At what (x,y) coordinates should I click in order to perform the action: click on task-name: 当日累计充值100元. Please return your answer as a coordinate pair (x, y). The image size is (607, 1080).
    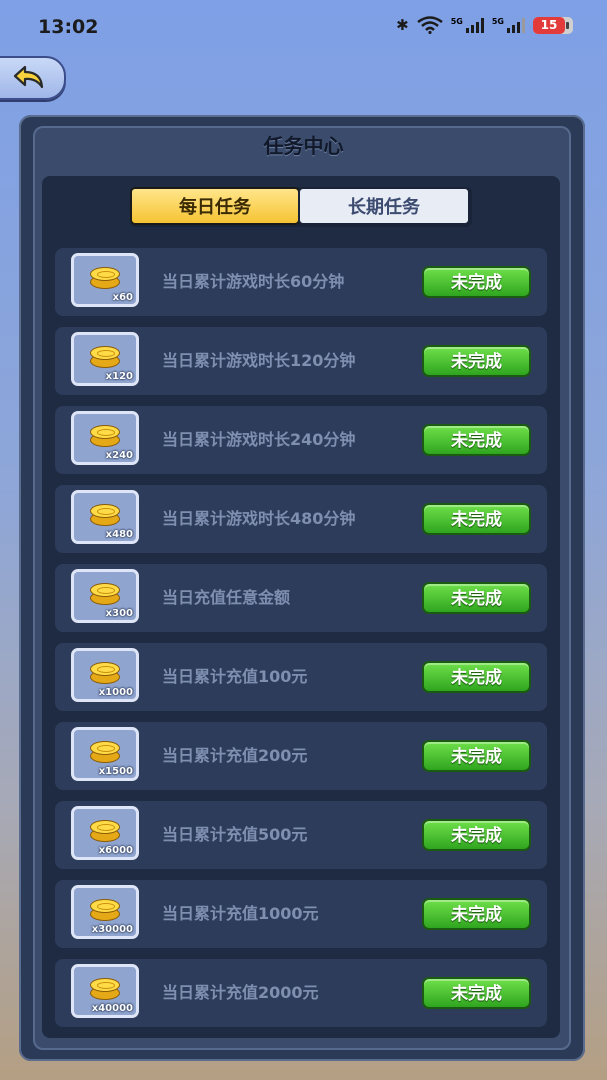
    Looking at the image, I should click on (235, 676).